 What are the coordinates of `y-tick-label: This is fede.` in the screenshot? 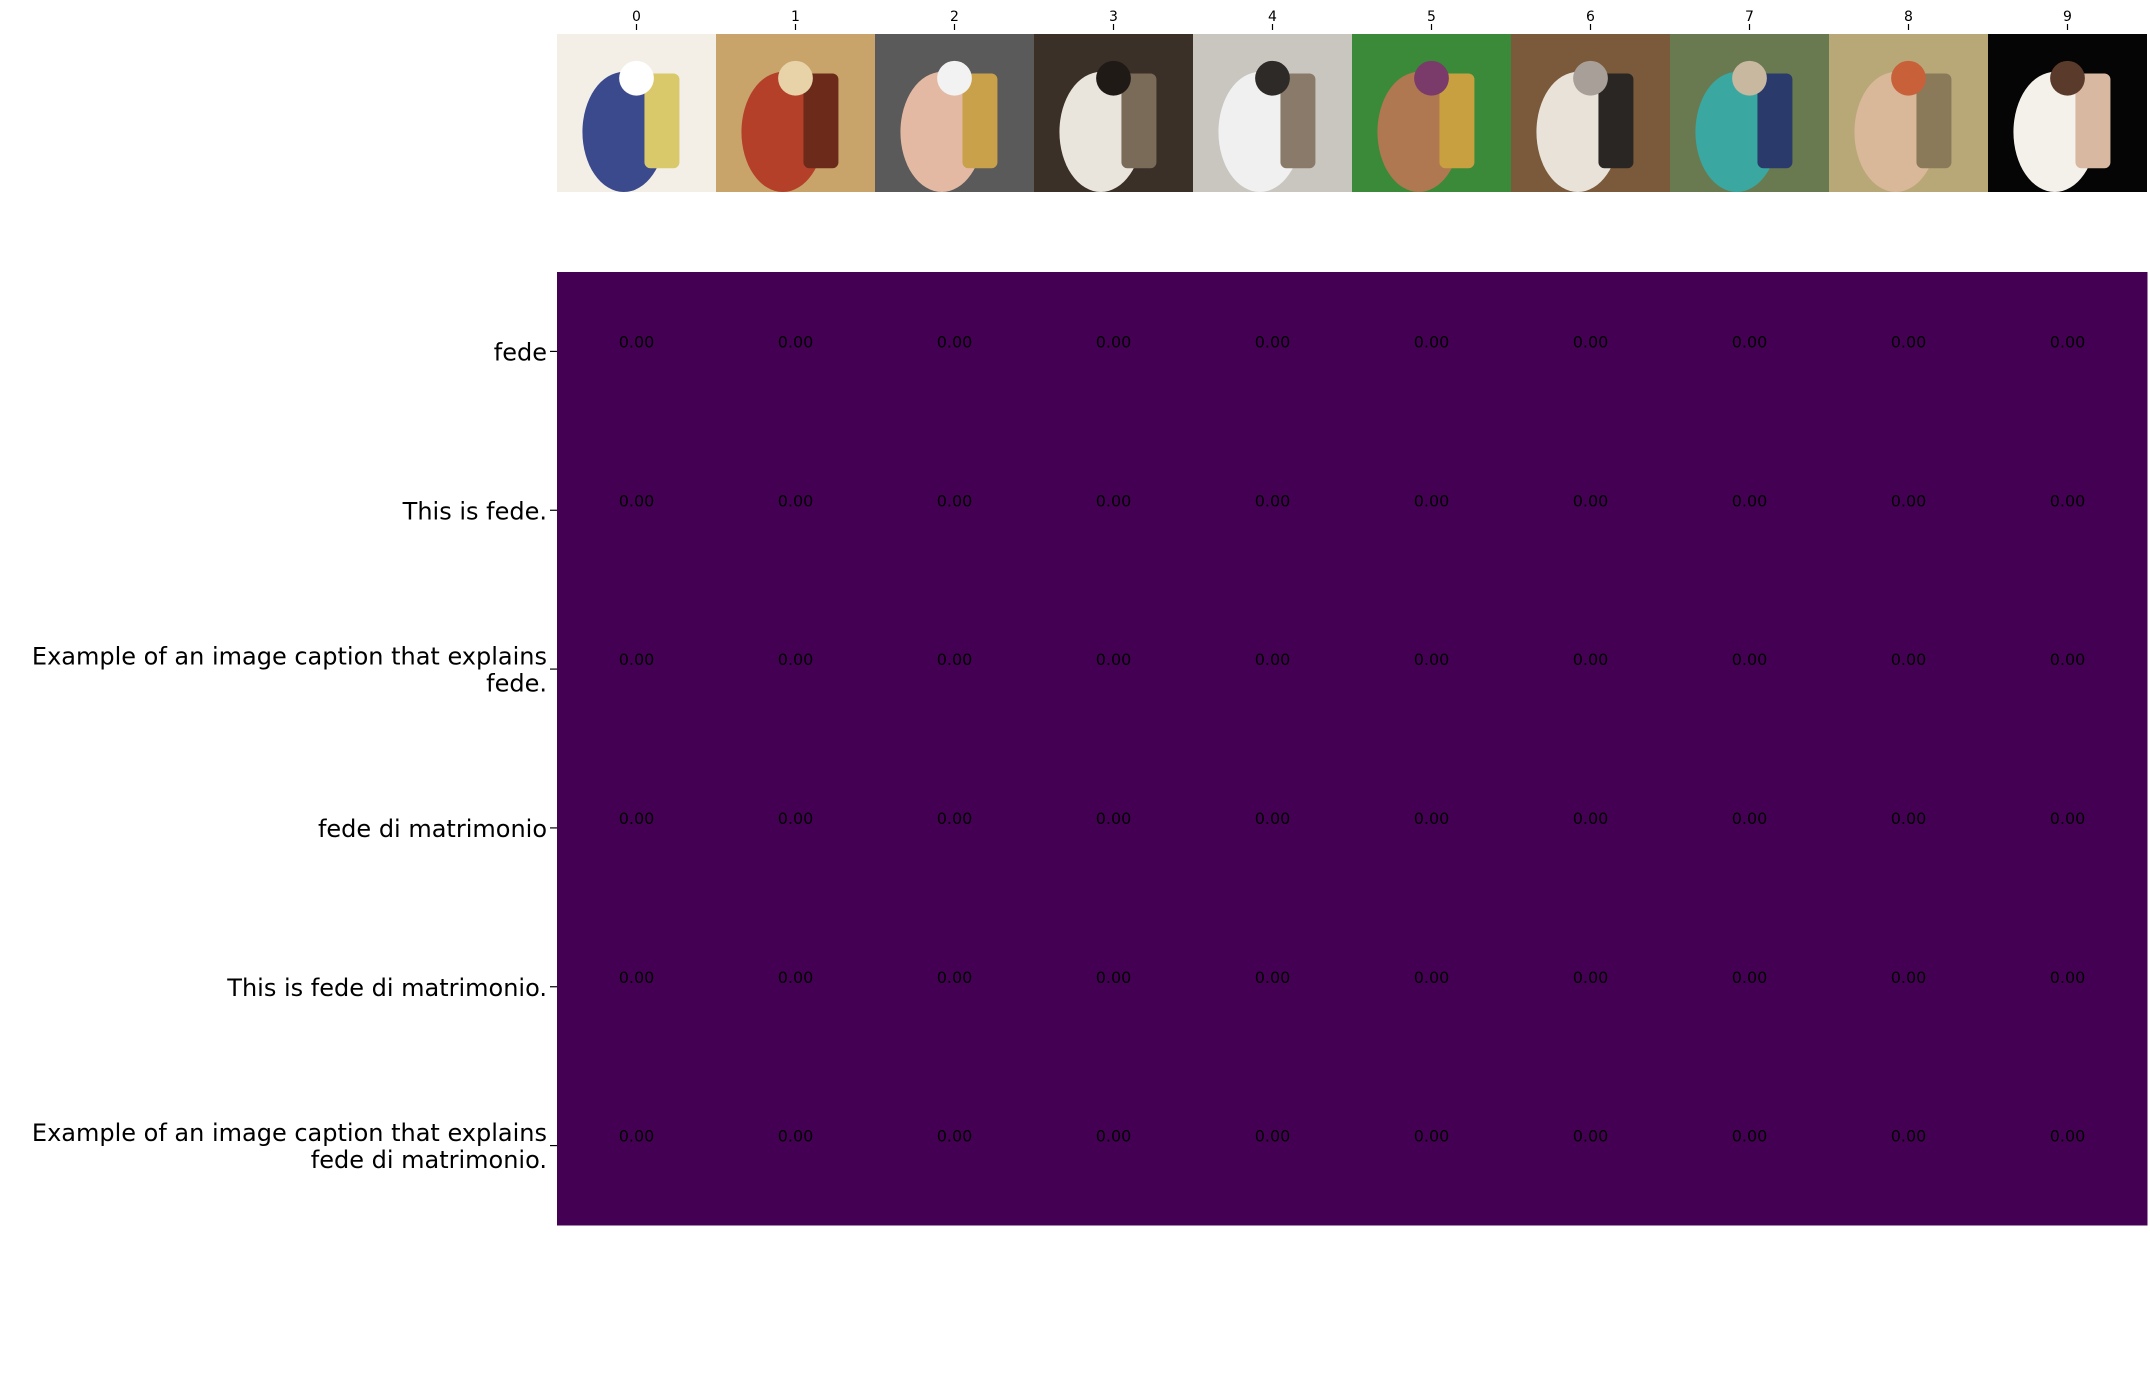 It's located at (474, 511).